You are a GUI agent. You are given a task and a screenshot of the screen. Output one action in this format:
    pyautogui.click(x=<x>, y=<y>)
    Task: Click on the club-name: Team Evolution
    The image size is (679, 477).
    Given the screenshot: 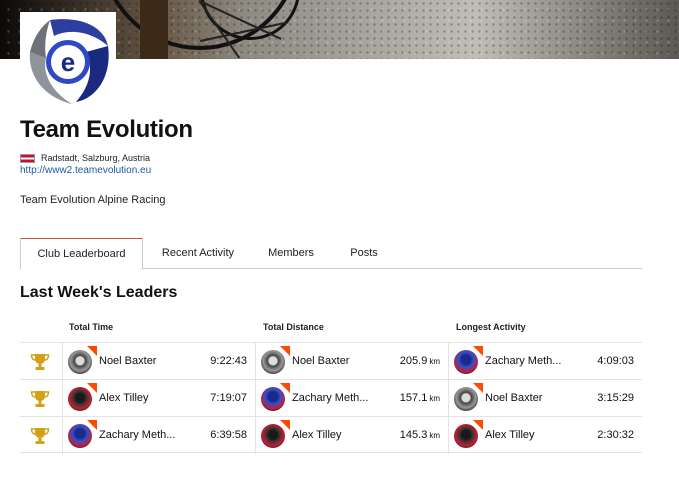 What is the action you would take?
    pyautogui.click(x=106, y=129)
    